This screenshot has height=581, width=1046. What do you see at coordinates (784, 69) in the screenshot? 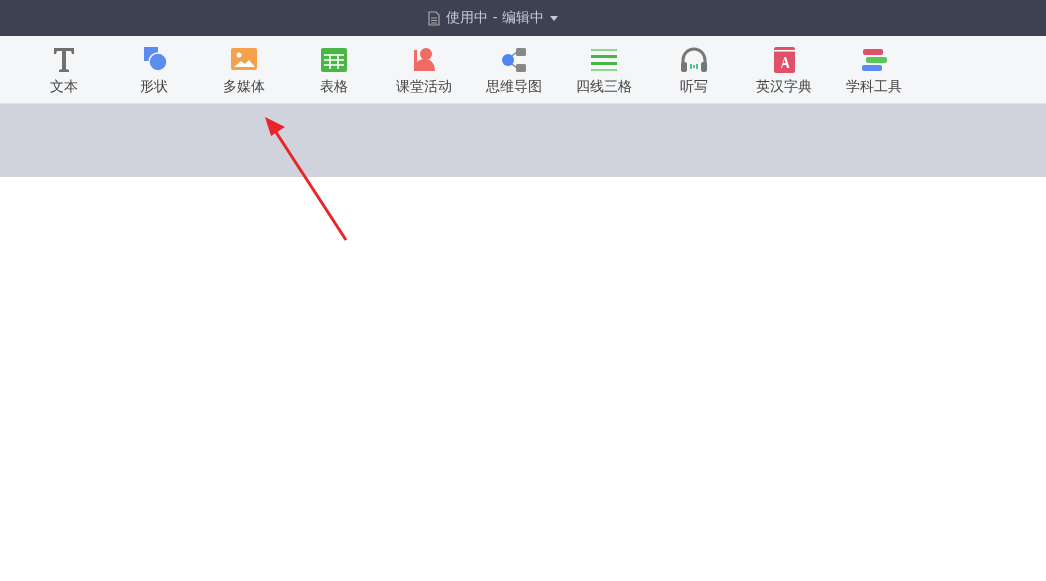
I see `toolbar-button: 英汉字典` at bounding box center [784, 69].